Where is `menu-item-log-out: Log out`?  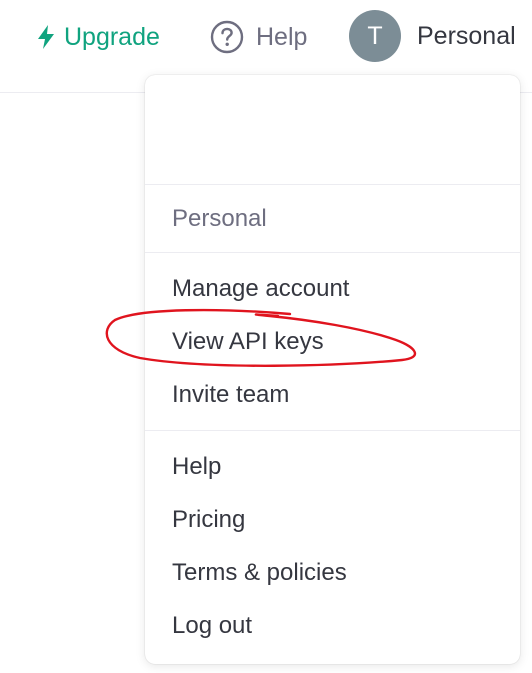 menu-item-log-out: Log out is located at coordinates (332, 625).